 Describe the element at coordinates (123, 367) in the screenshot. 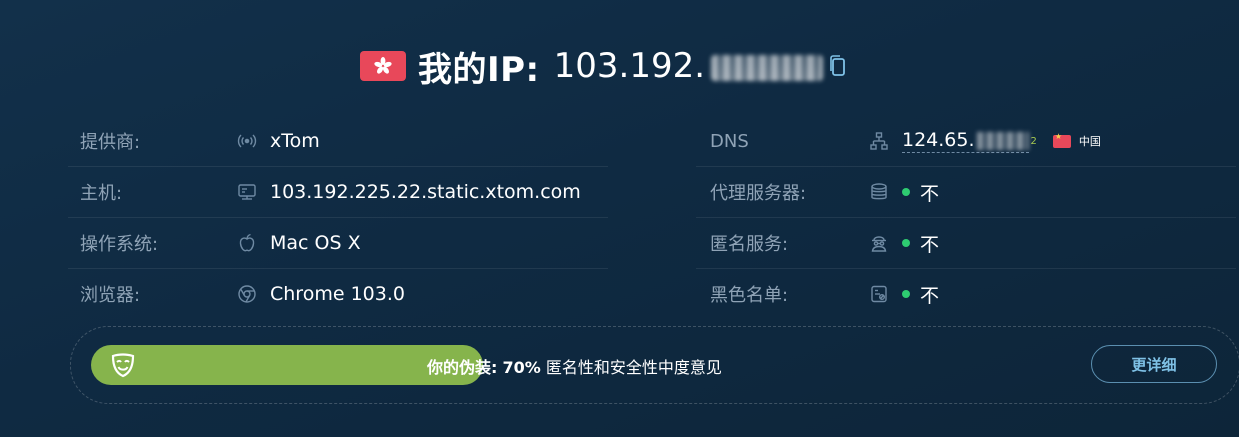

I see `mask-icon` at that location.